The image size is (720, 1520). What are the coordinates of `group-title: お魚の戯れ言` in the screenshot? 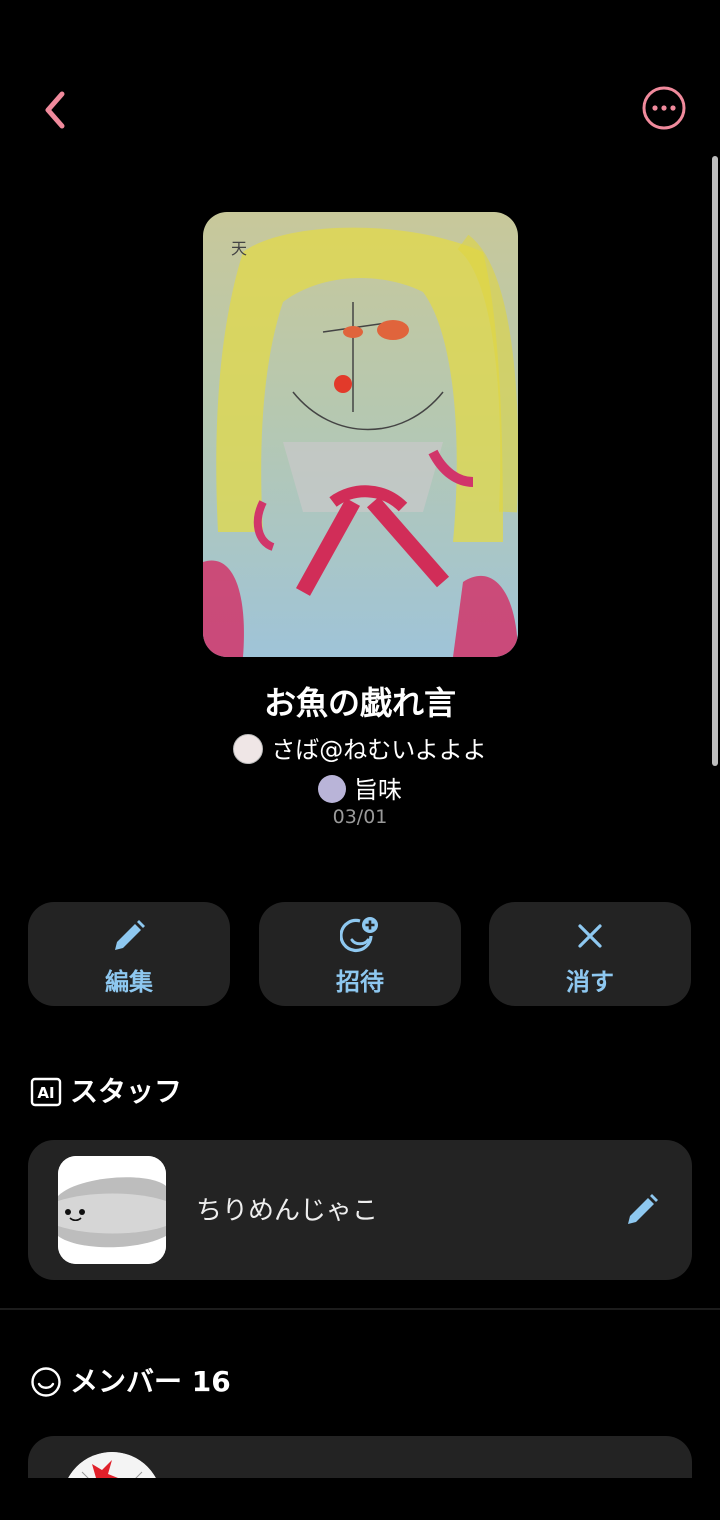 It's located at (359, 703).